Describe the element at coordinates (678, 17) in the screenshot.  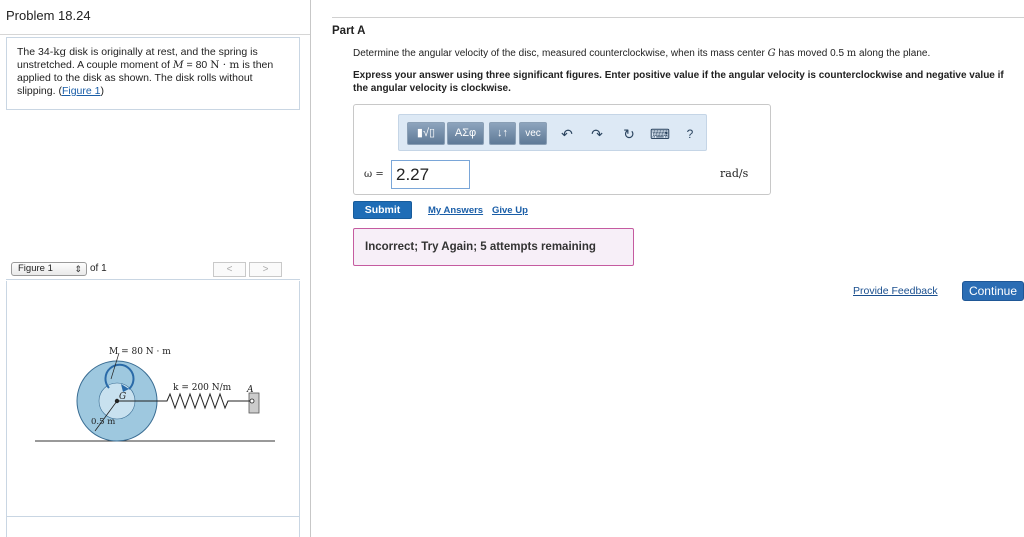
I see `top-divider` at that location.